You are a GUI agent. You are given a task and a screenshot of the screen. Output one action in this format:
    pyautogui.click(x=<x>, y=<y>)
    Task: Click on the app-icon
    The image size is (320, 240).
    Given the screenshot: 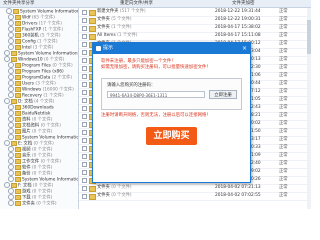 What is the action you would take?
    pyautogui.click(x=98, y=48)
    